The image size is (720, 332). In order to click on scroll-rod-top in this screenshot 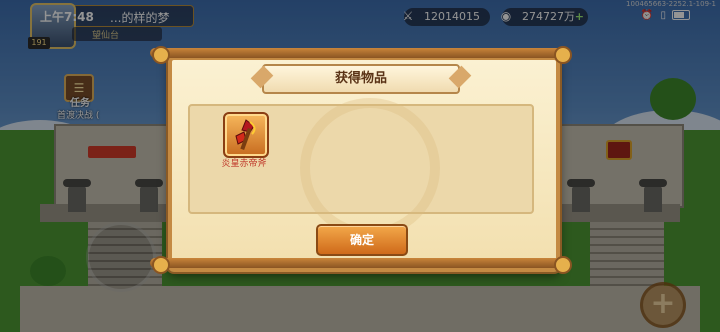, I will do `click(360, 53)`.